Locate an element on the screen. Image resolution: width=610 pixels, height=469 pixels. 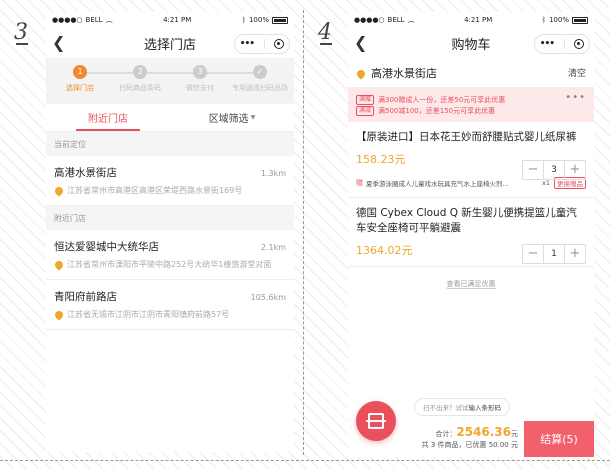
page-title: 购物车 is located at coordinates (471, 45).